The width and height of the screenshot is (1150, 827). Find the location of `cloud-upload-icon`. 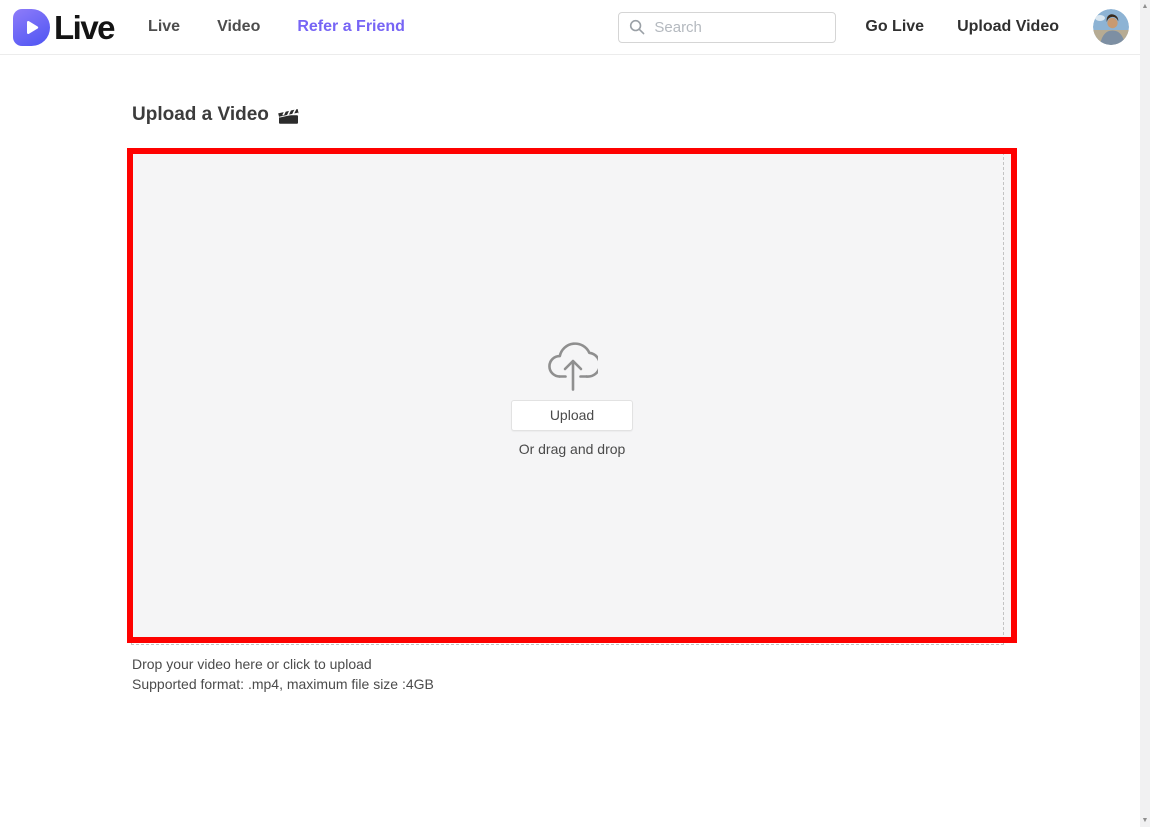

cloud-upload-icon is located at coordinates (572, 364).